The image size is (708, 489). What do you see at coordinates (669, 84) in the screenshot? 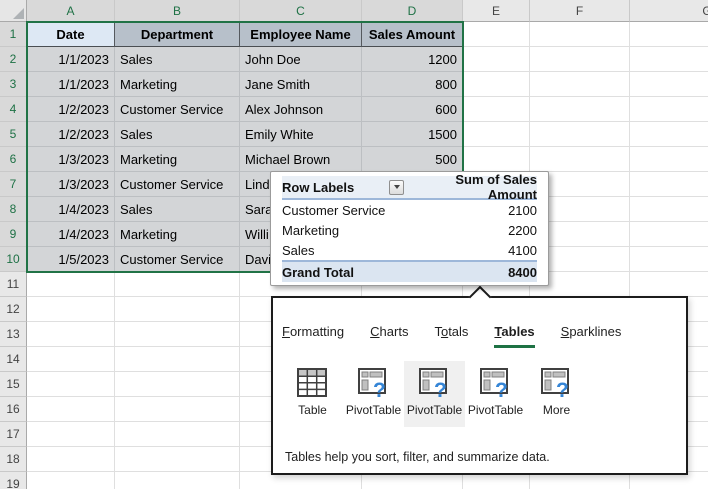
I see `cell-G3` at bounding box center [669, 84].